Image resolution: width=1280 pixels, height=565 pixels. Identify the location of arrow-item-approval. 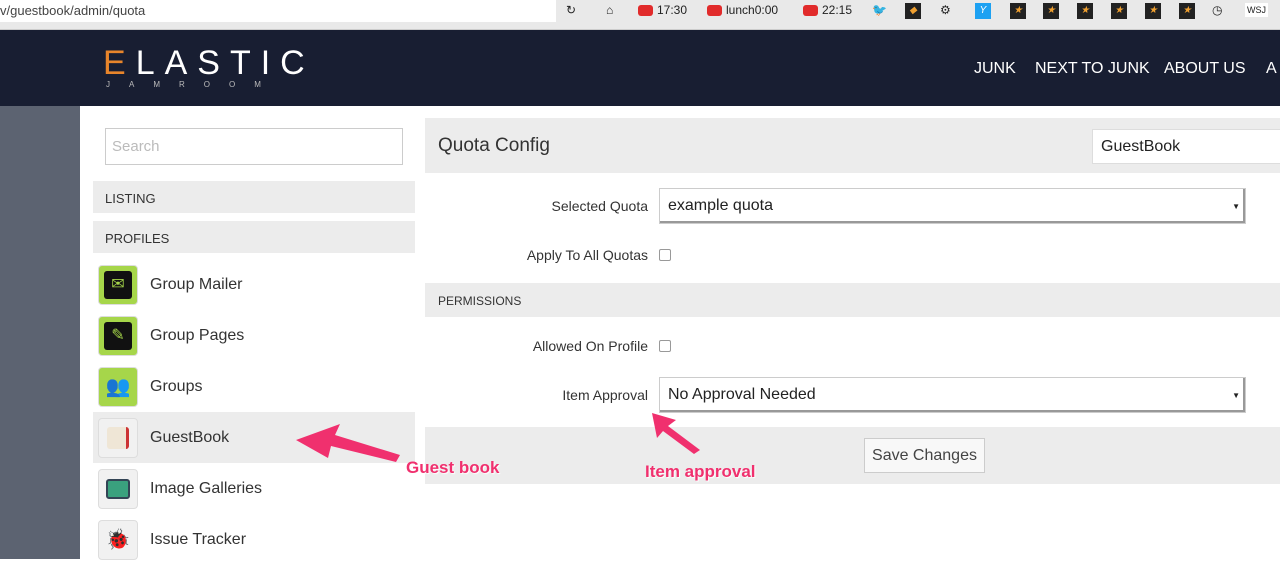
(676, 433).